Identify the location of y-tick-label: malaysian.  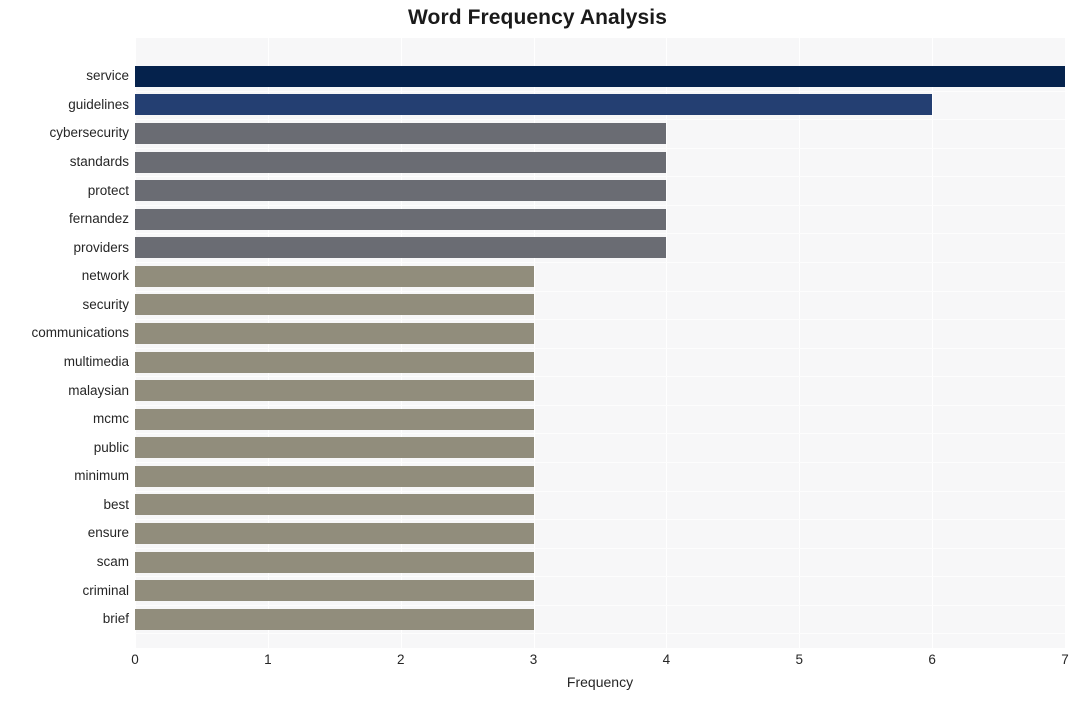
(98, 390).